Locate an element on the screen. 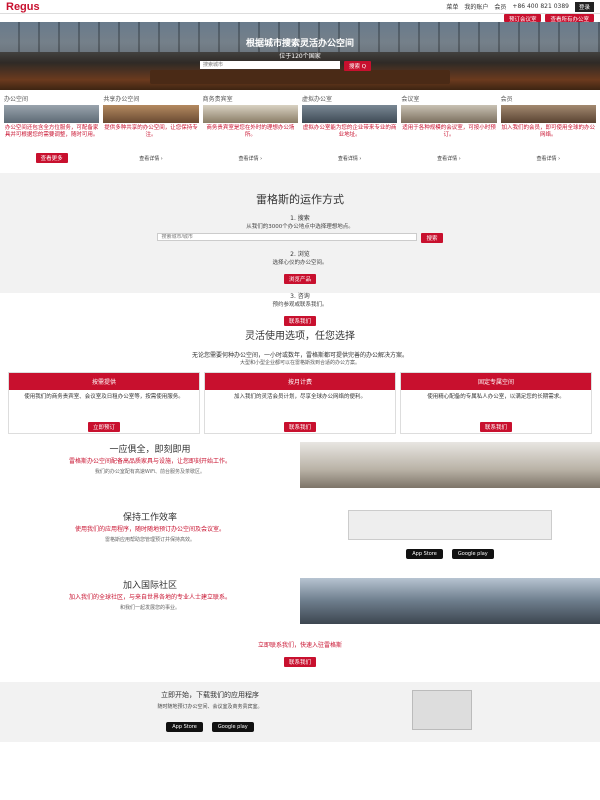 The height and width of the screenshot is (800, 600). member-link: 会员 is located at coordinates (500, 6).